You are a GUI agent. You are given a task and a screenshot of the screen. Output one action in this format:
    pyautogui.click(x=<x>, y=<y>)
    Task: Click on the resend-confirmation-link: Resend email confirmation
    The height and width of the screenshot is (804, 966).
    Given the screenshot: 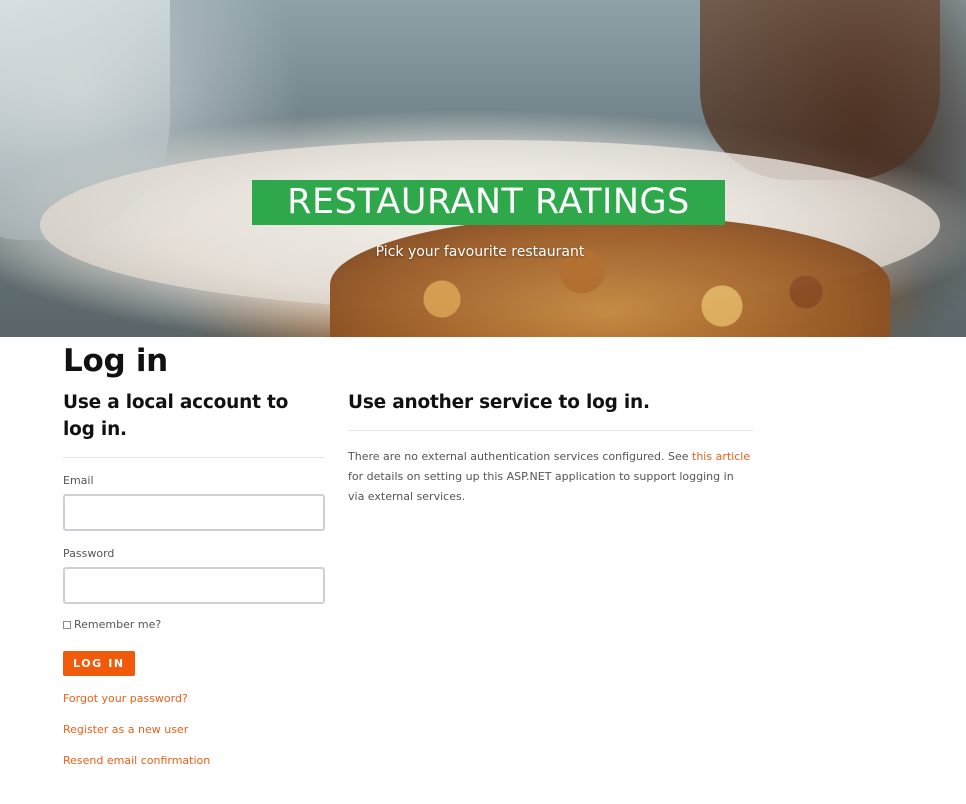 What is the action you would take?
    pyautogui.click(x=194, y=760)
    